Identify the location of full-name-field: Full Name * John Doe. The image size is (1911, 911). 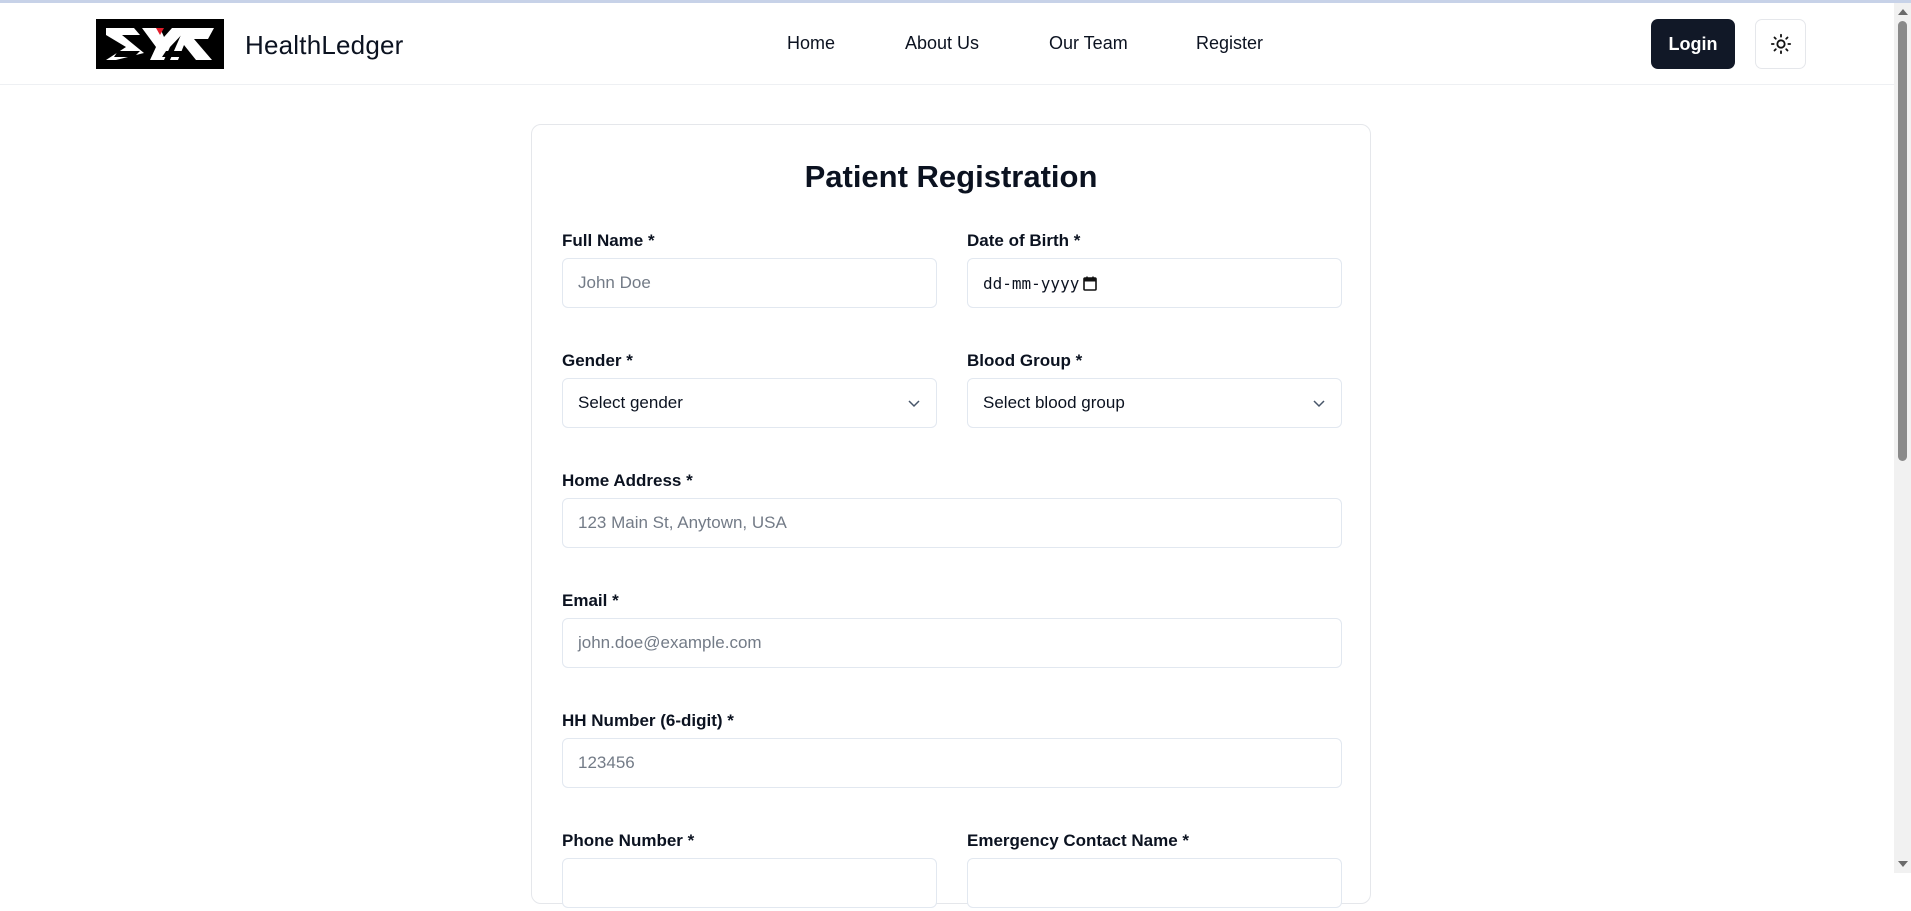
(749, 271).